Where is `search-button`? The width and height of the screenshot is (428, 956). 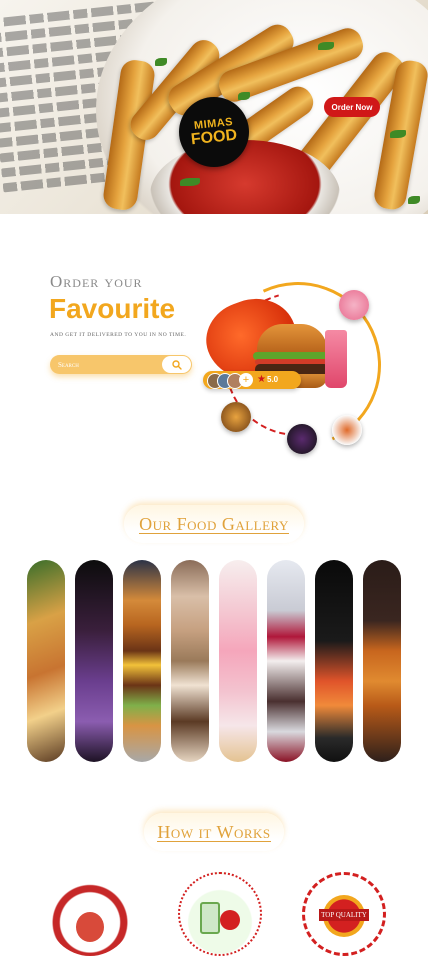 search-button is located at coordinates (176, 364).